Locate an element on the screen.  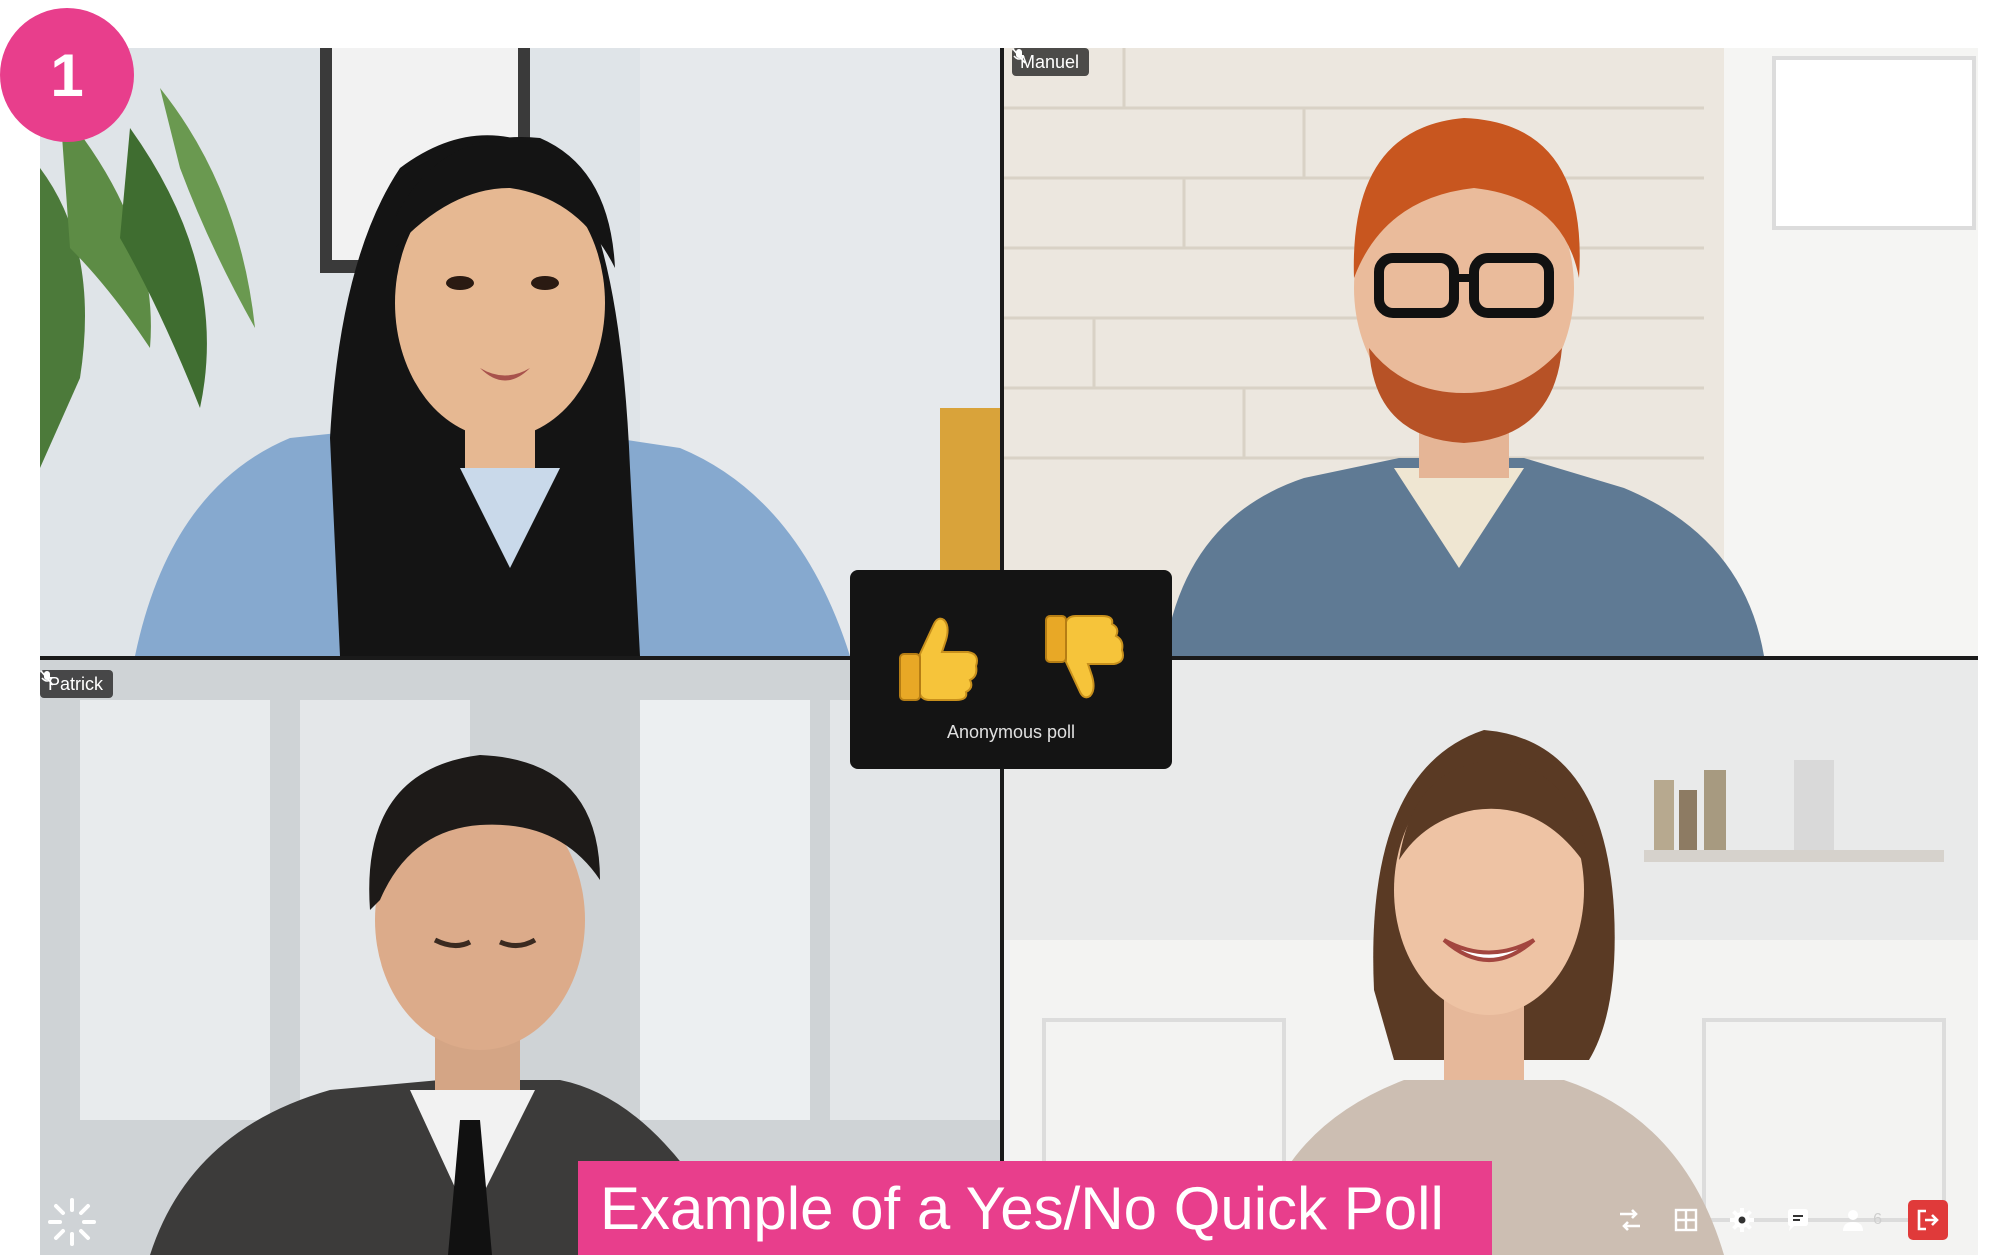
caption-text: Example of a Yes/No Quick Poll is located at coordinates (1022, 1208).